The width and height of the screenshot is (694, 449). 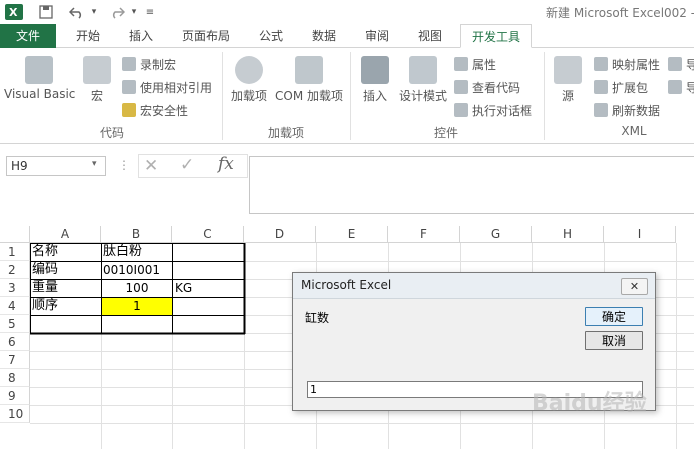 What do you see at coordinates (164, 110) in the screenshot?
I see `macro-security-label: 宏安全性` at bounding box center [164, 110].